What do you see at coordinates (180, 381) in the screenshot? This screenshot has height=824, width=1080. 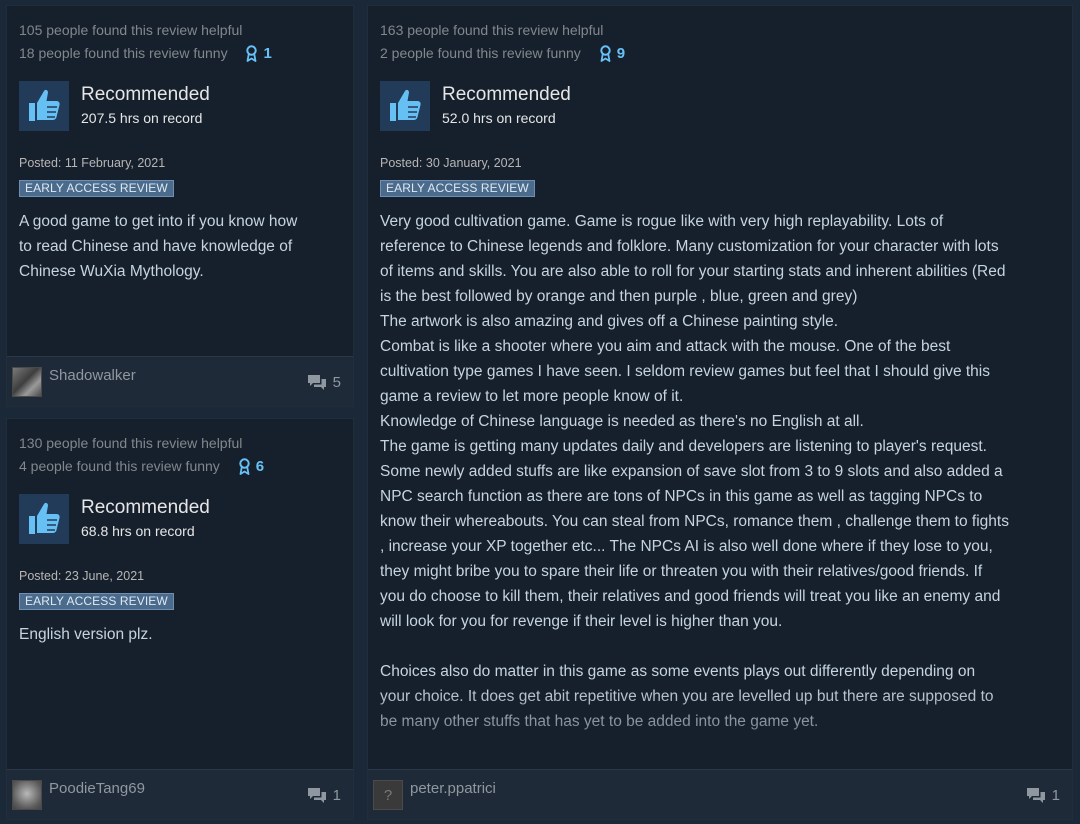 I see `review-footer: Shadowalker 5` at bounding box center [180, 381].